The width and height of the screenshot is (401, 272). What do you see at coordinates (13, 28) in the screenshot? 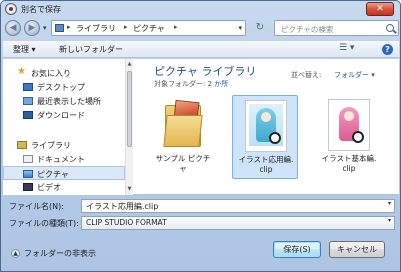
I see `back-button: ◀` at bounding box center [13, 28].